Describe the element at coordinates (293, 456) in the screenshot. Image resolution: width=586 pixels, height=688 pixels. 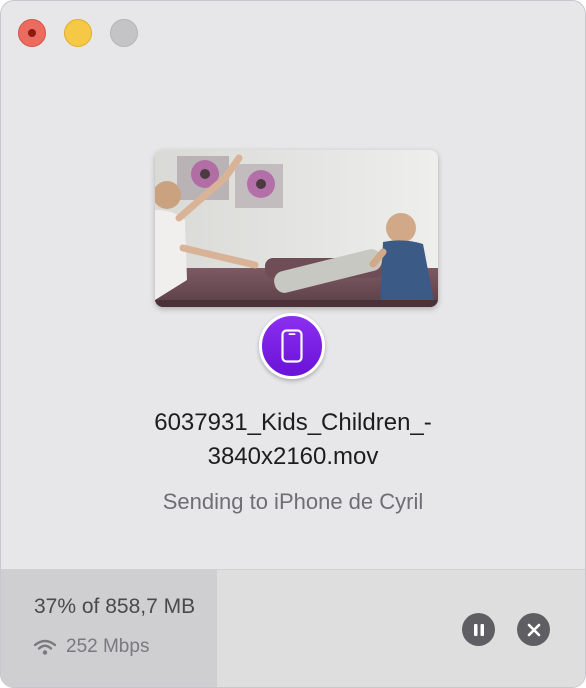
I see `file-name-line-2: 3840x2160.mov` at that location.